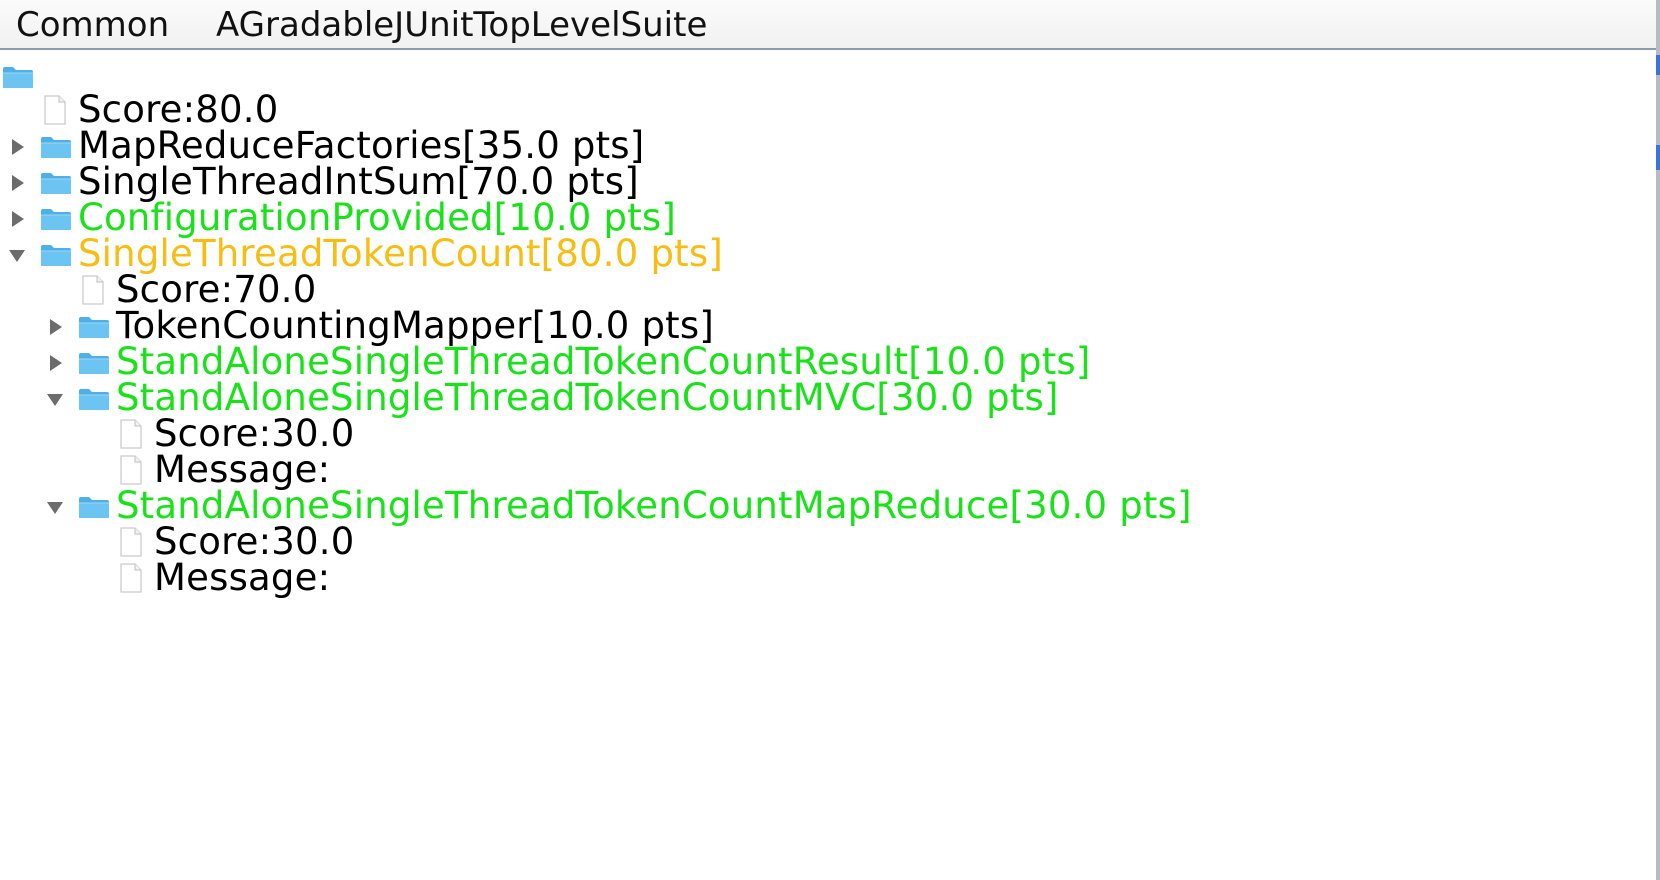  Describe the element at coordinates (825, 577) in the screenshot. I see `tree-node-message: Message:` at that location.